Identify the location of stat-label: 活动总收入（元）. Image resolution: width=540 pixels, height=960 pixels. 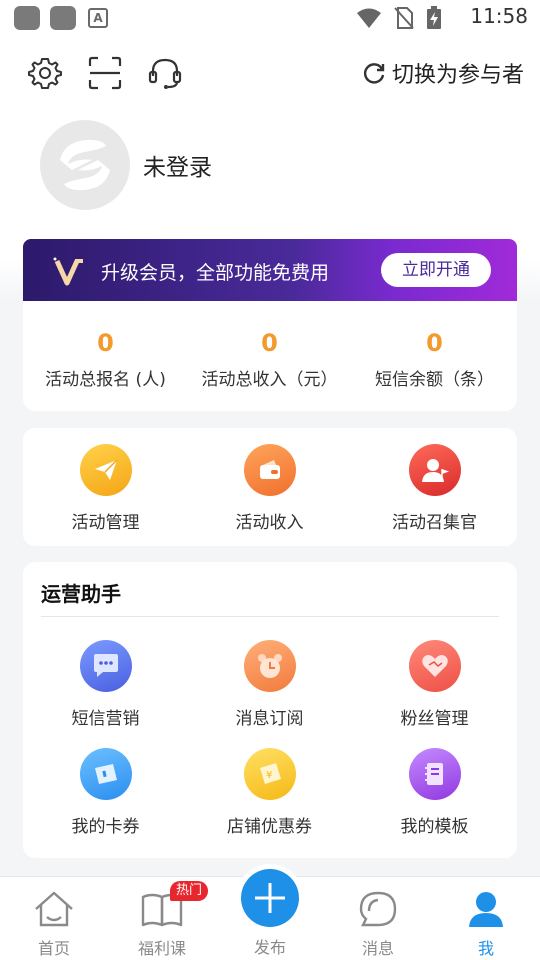
(269, 380).